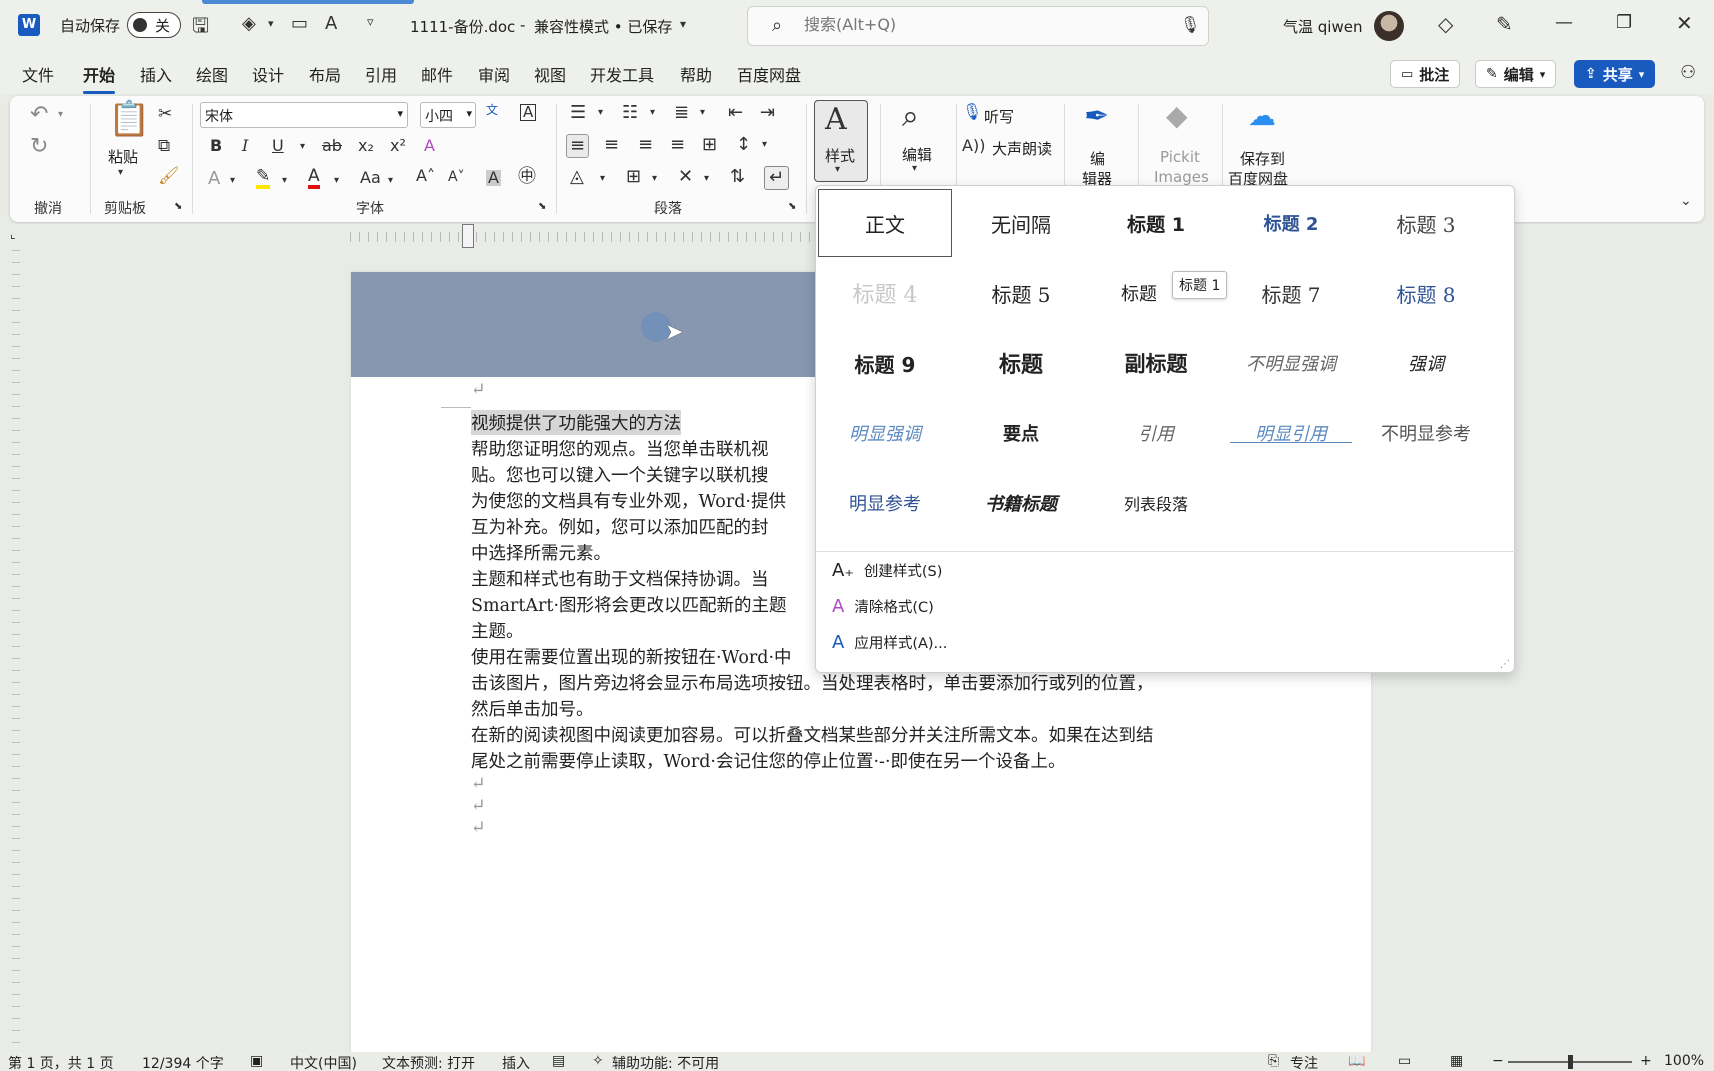 The width and height of the screenshot is (1714, 1071). What do you see at coordinates (1516, 74) in the screenshot?
I see `editing-mode-button: ✎ 编辑 ▾` at bounding box center [1516, 74].